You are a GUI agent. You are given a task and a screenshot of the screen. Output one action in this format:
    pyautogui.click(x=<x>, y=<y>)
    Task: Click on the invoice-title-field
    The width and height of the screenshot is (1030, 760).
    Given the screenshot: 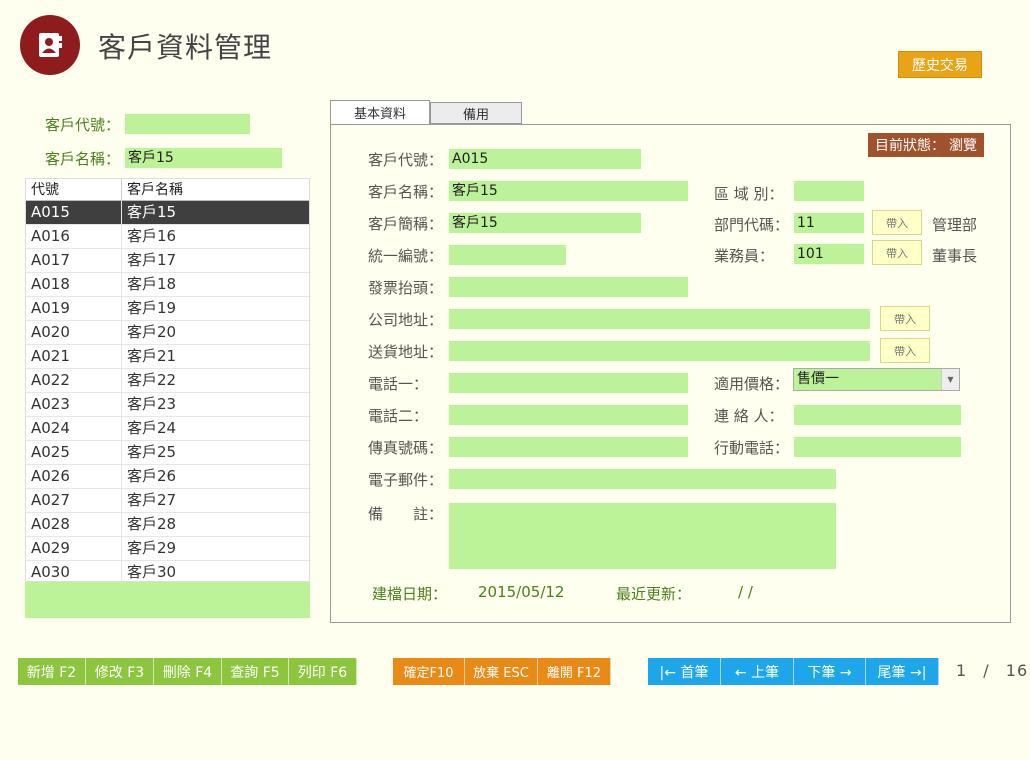 What is the action you would take?
    pyautogui.click(x=568, y=287)
    